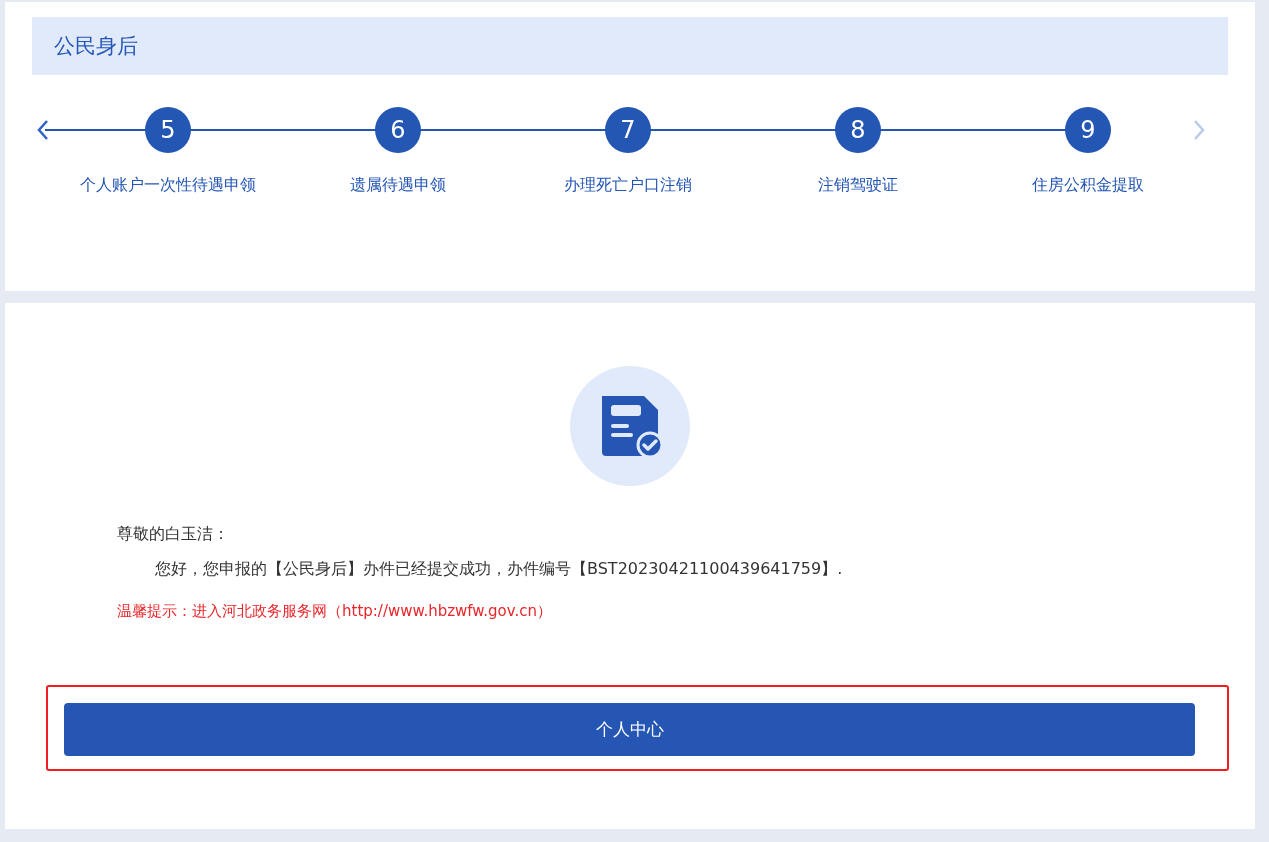 This screenshot has width=1269, height=842. I want to click on tip-text: 温馨提示：进入河北政务服务网（http://www.hbzwfw.gov.cn）, so click(335, 611).